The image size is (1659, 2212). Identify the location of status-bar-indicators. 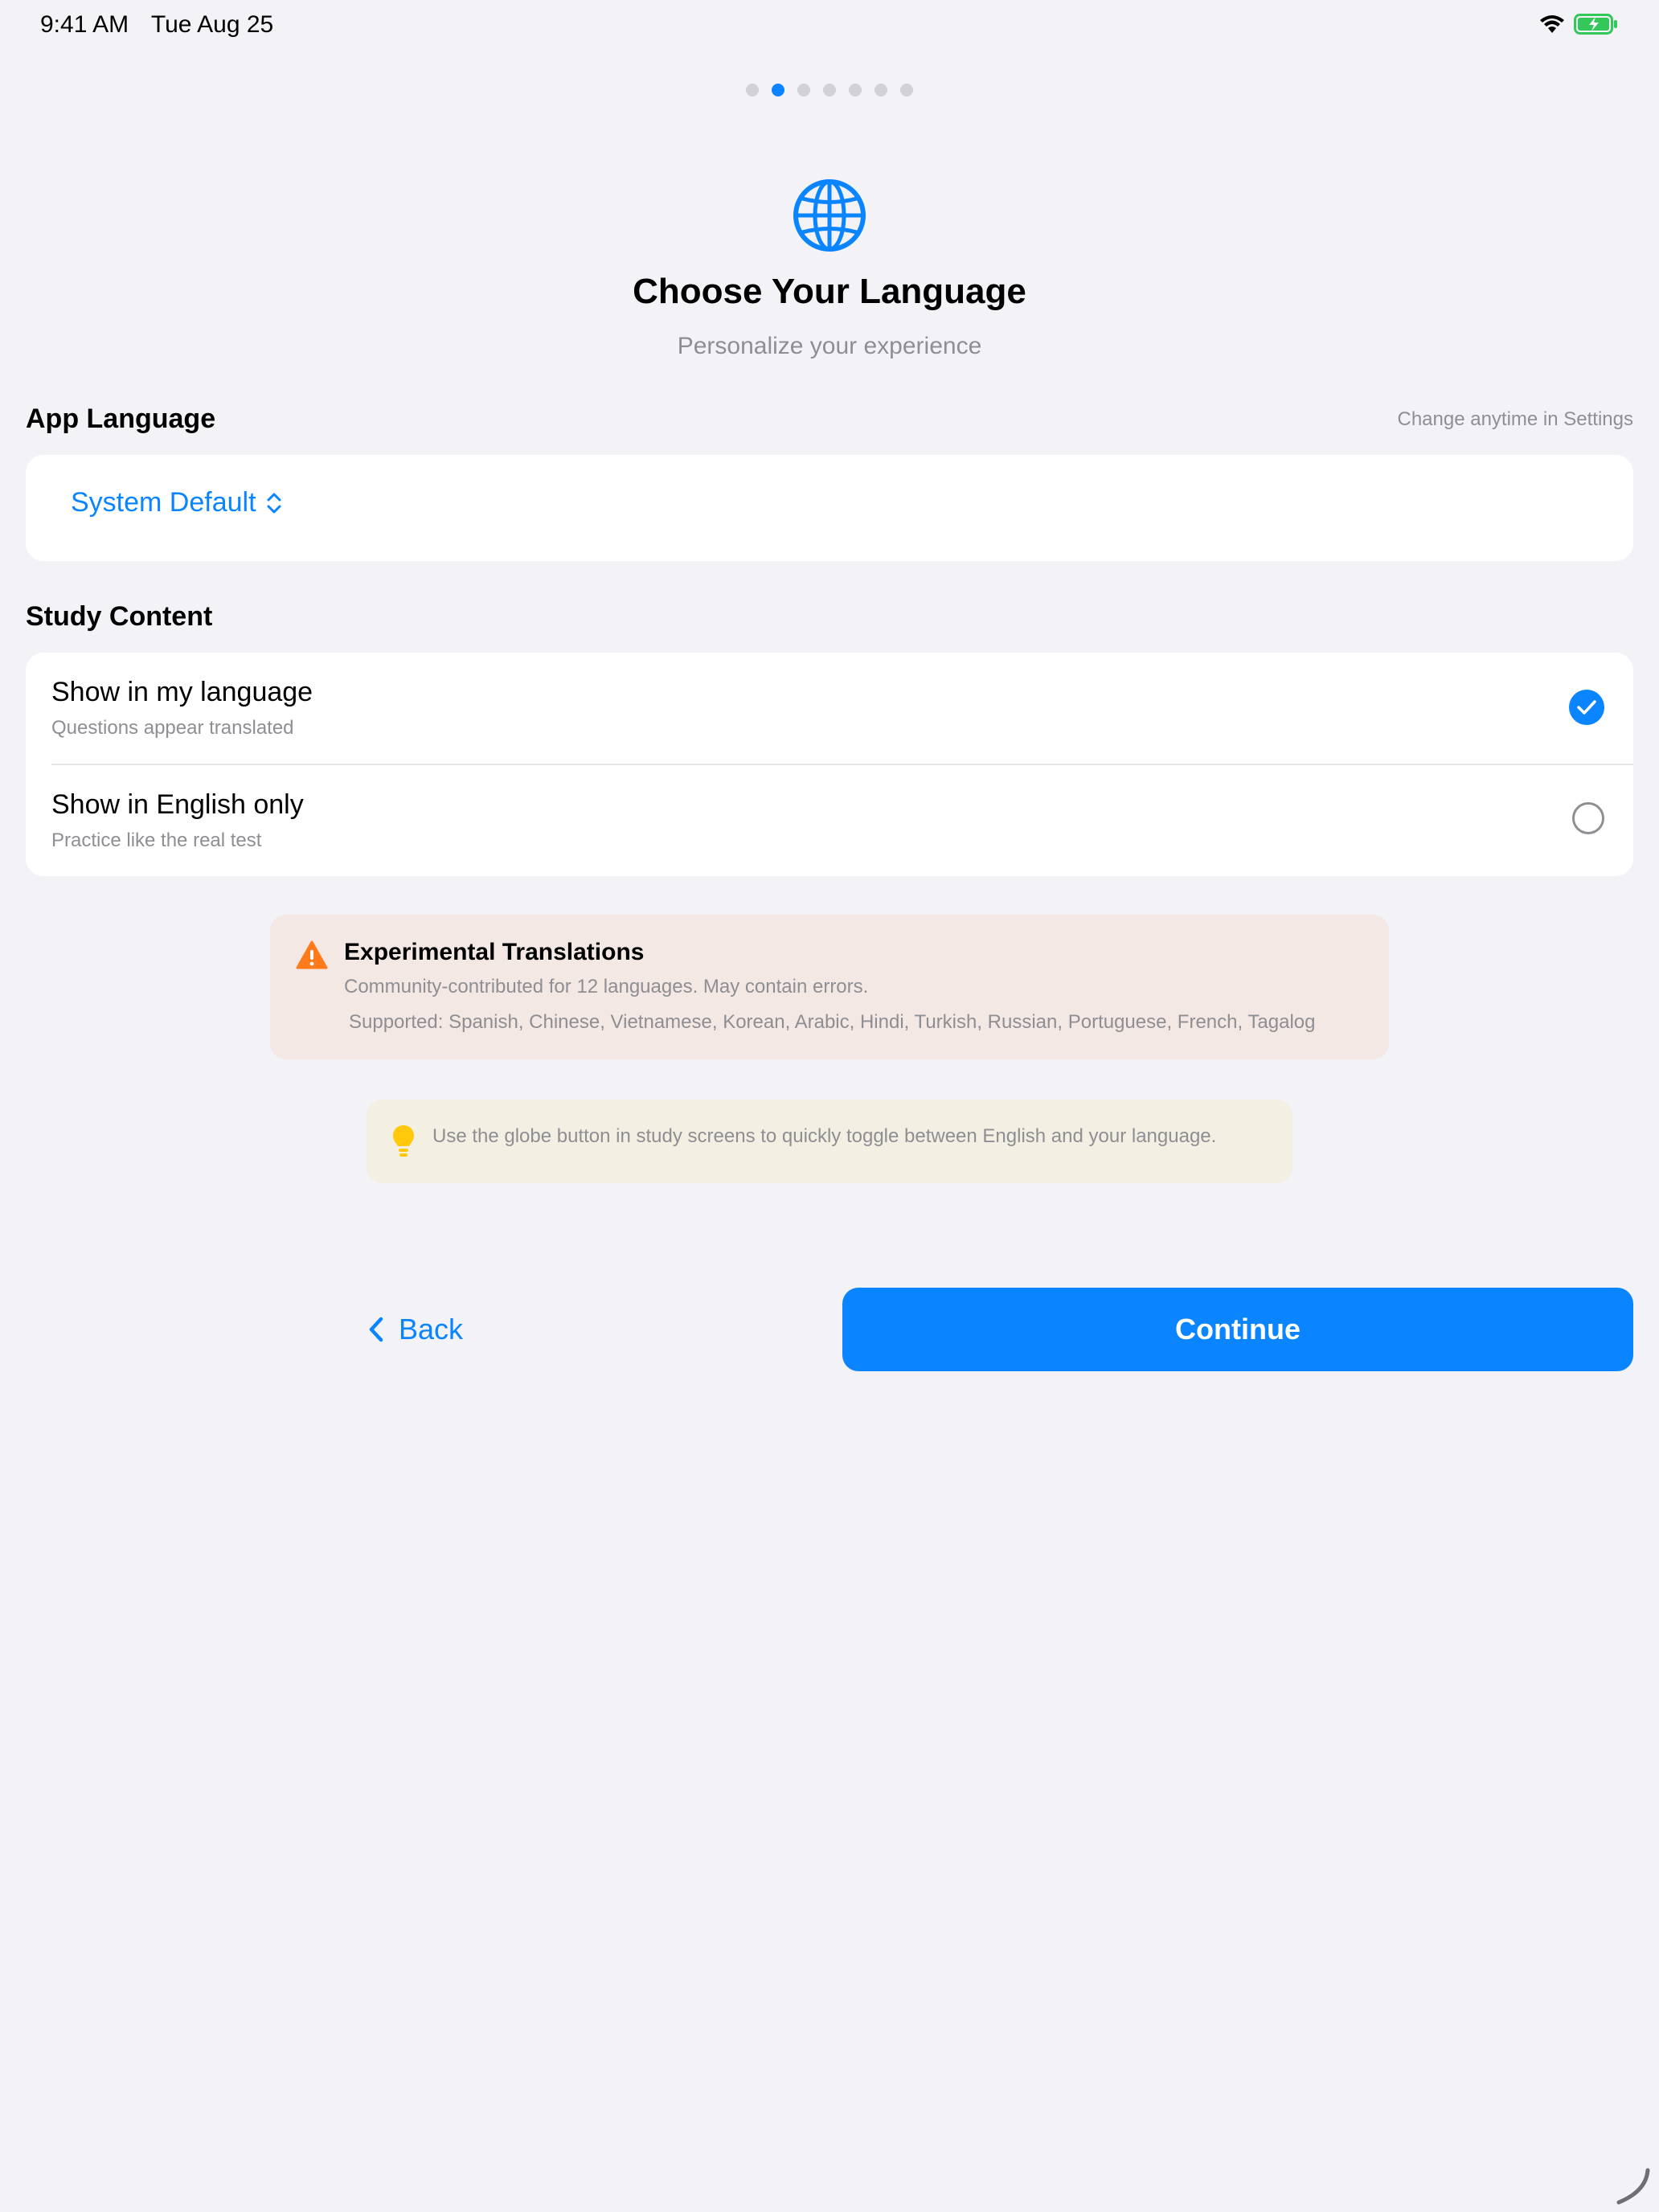
(1578, 24).